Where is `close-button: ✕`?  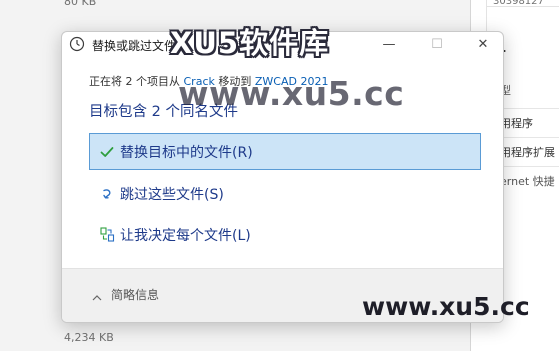
close-button: ✕ is located at coordinates (482, 44).